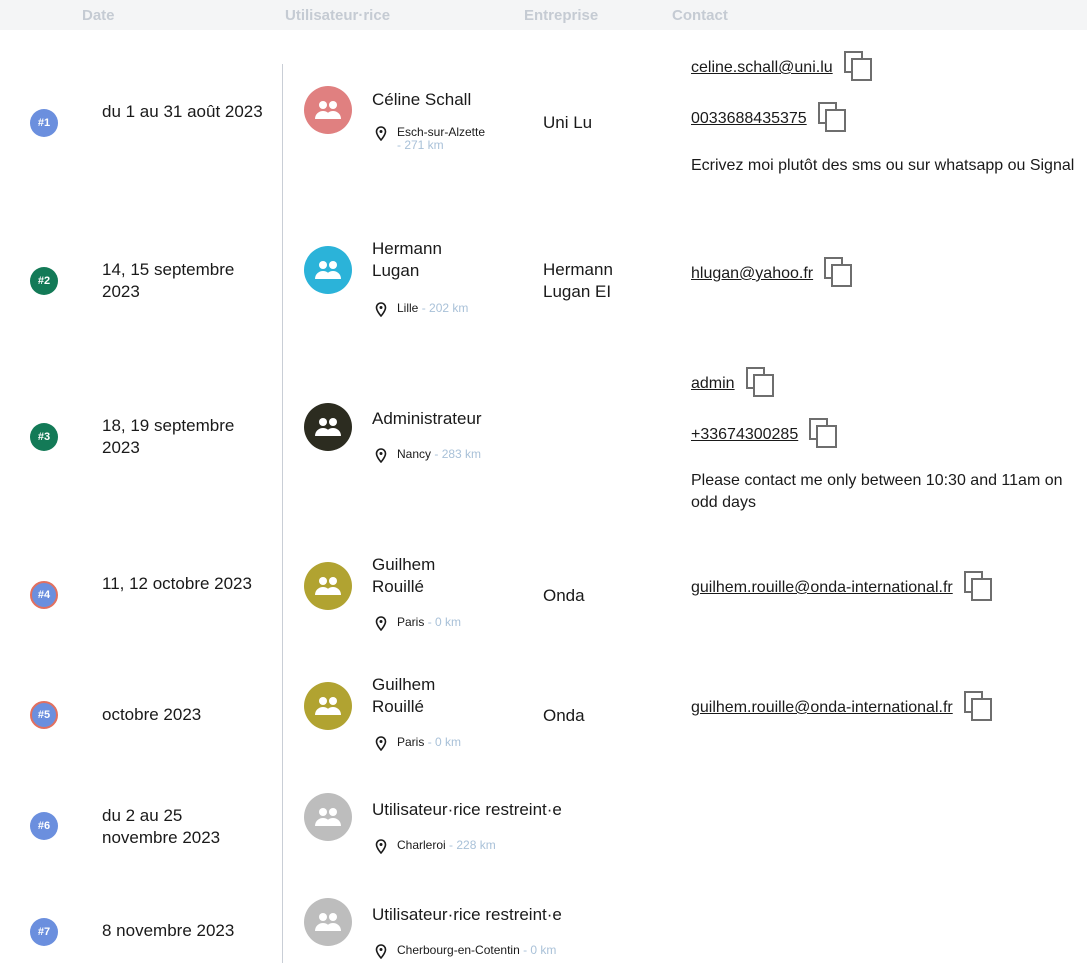 This screenshot has height=963, width=1087. I want to click on timeline-divider, so click(282, 513).